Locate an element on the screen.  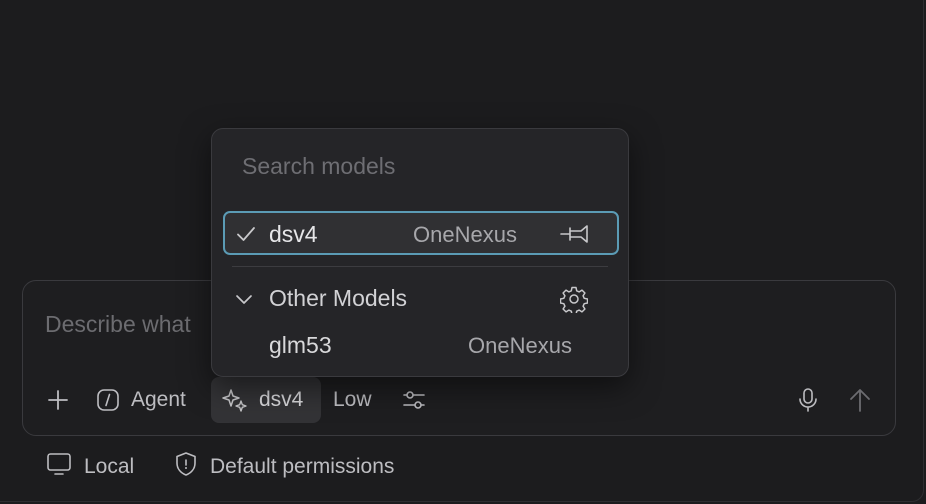
composer-toolbar: Agent dsv4 Low is located at coordinates (459, 400).